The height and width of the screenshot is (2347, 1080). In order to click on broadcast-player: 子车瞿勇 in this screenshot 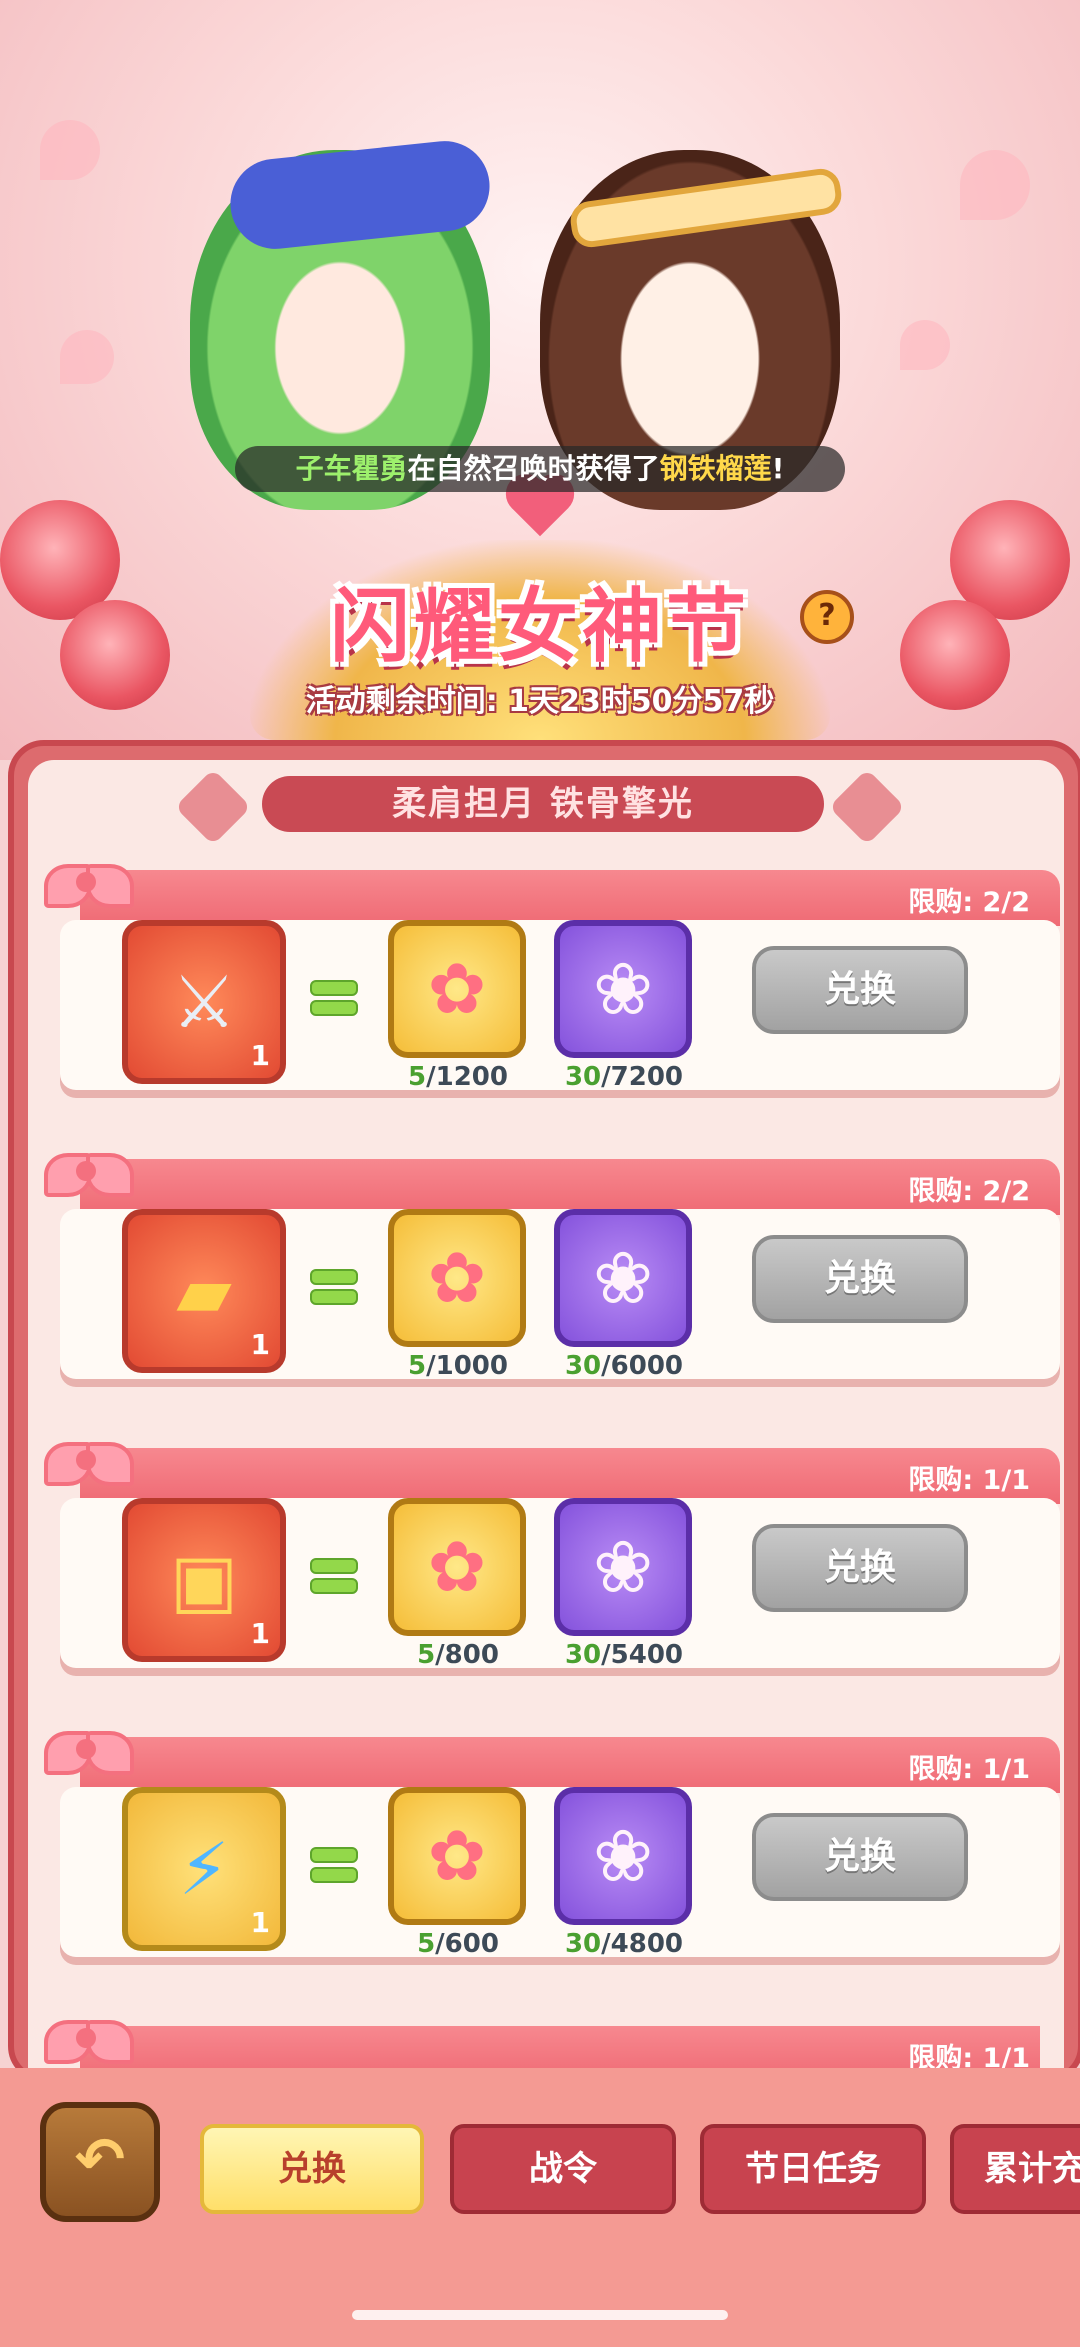, I will do `click(351, 468)`.